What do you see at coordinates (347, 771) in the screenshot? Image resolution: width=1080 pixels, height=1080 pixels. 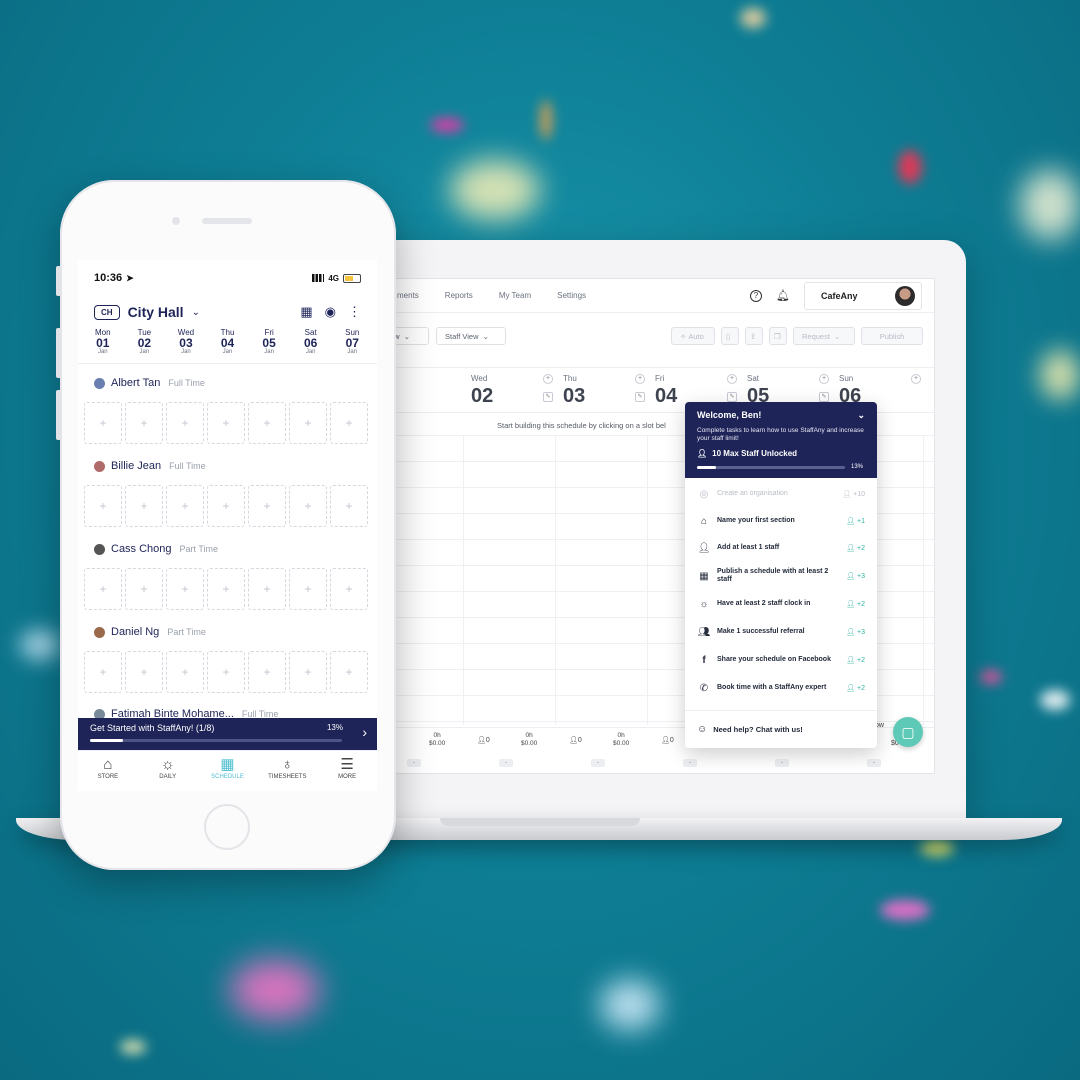 I see `tab-more: ☰ MORE` at bounding box center [347, 771].